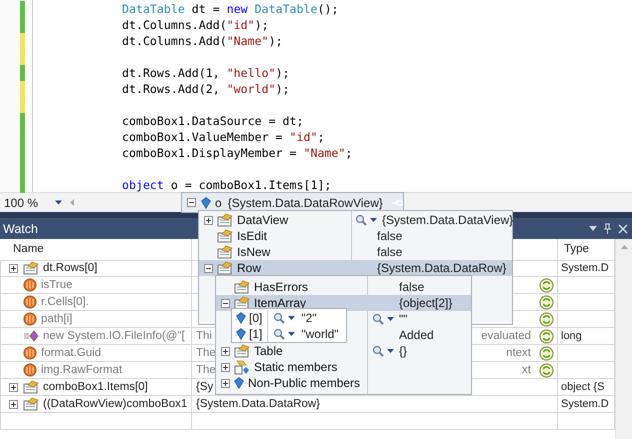  Describe the element at coordinates (506, 336) in the screenshot. I see `watch-value: evaluated` at that location.